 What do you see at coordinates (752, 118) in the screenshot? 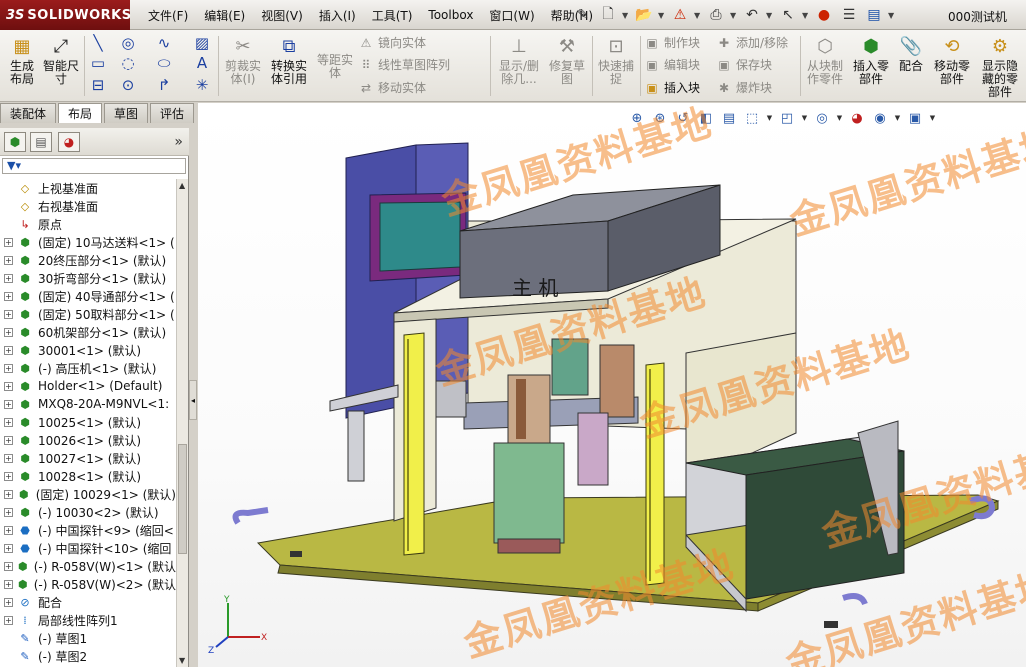
I see `view-orientation-icon: ⬚` at bounding box center [752, 118].